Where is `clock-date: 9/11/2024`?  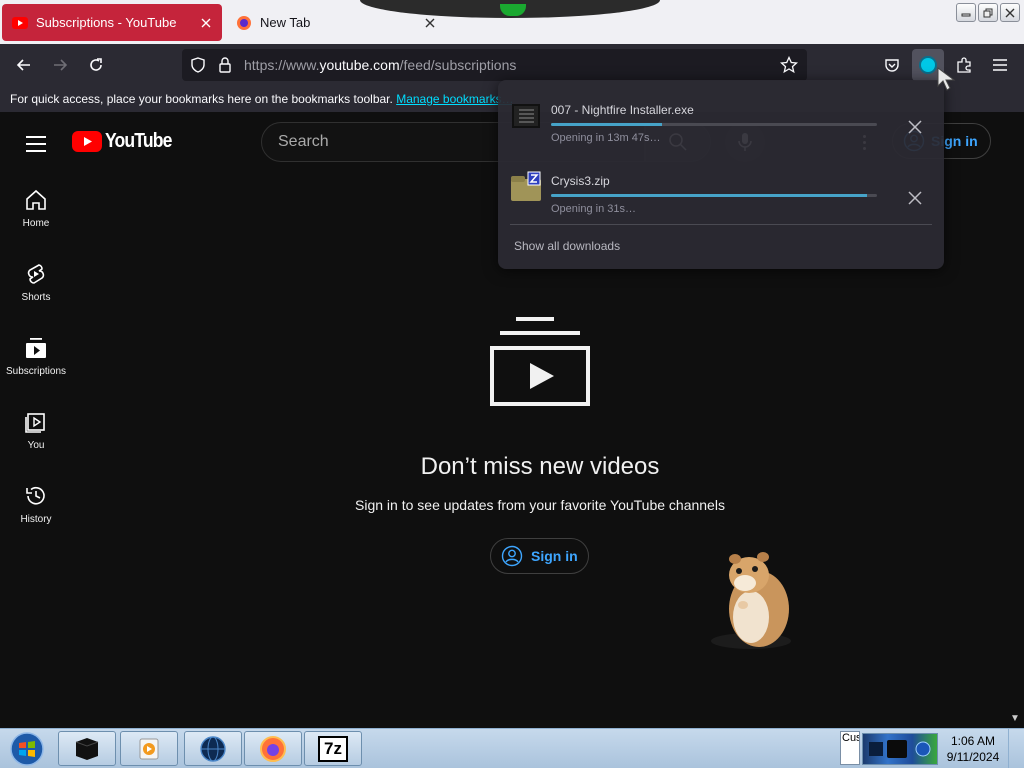
clock-date: 9/11/2024 is located at coordinates (973, 757).